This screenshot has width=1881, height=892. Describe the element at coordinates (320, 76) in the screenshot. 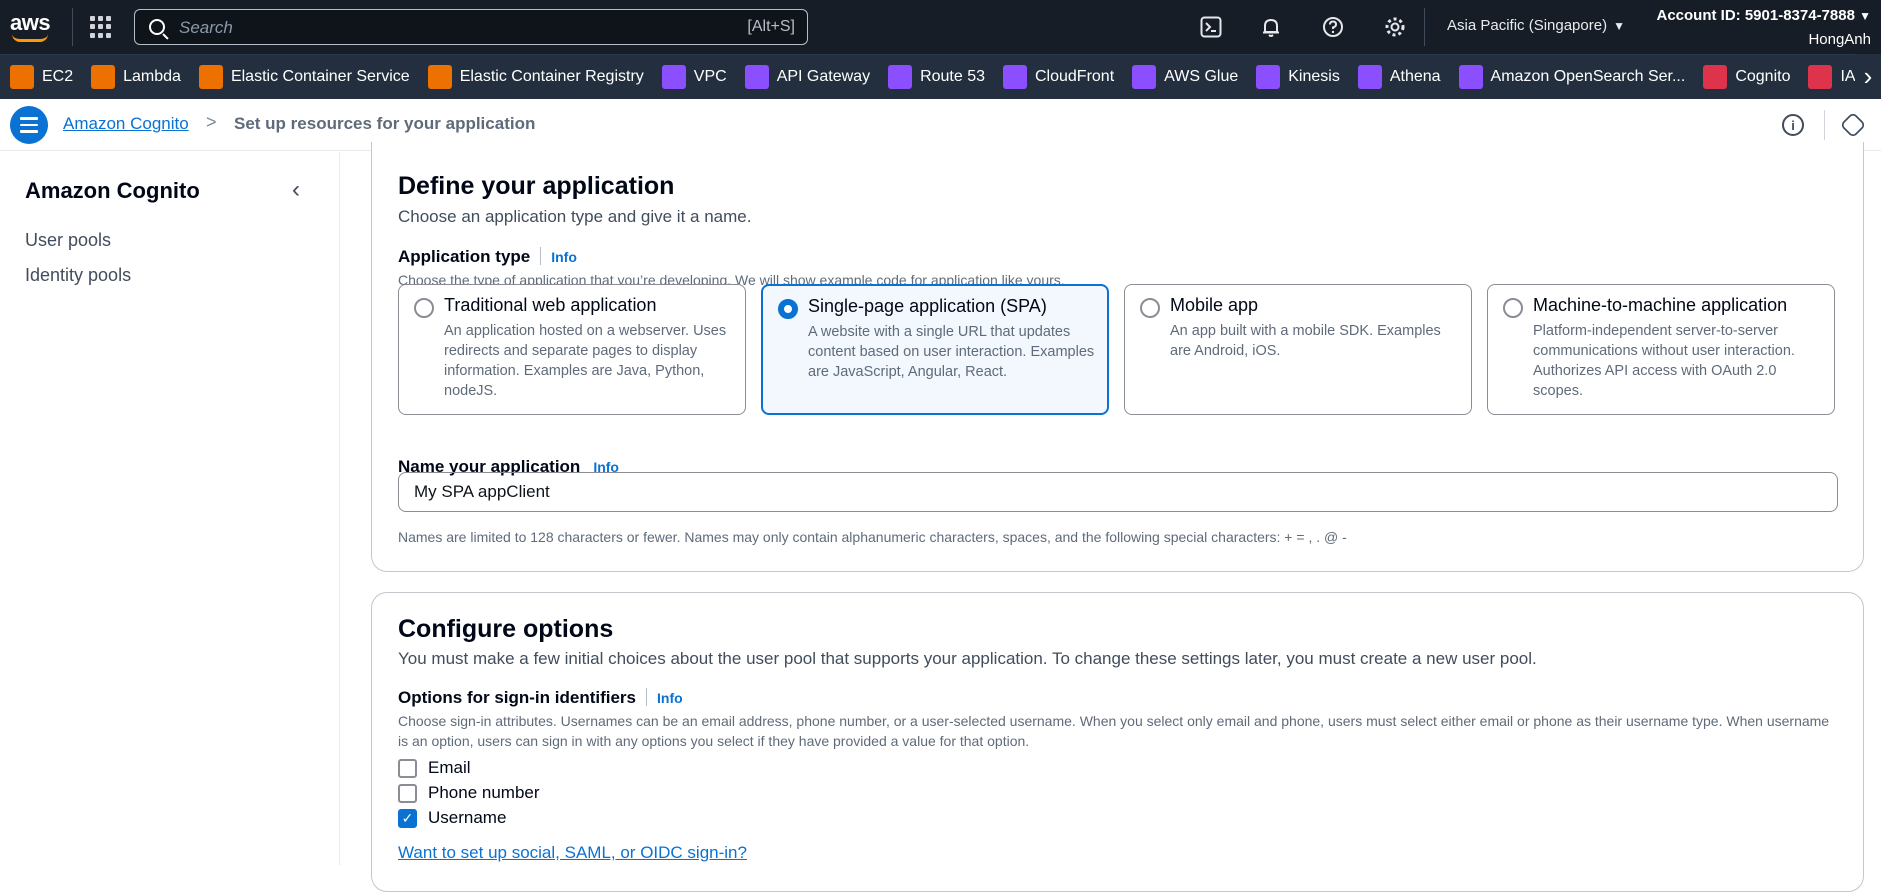

I see `favorite-label: Elastic Container Service` at that location.